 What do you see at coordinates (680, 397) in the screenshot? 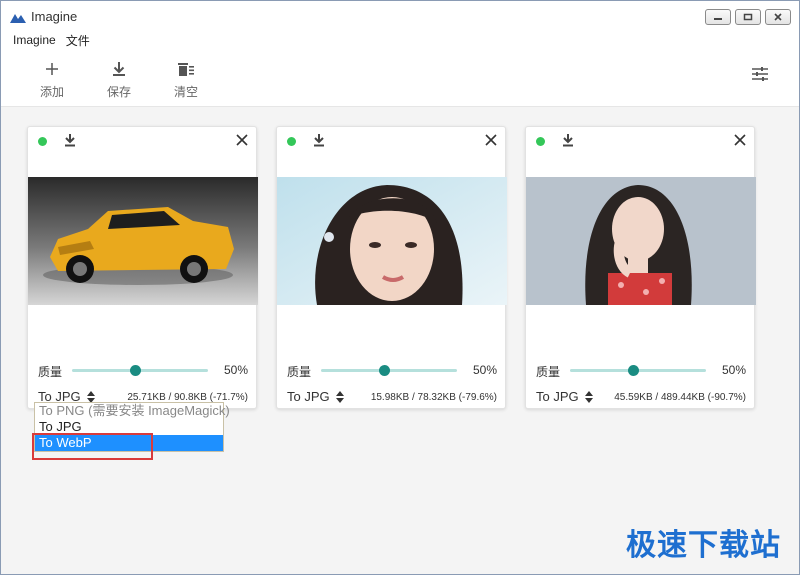
I see `size-info: 45.59KB / 489.44KB (-90.7%)` at bounding box center [680, 397].